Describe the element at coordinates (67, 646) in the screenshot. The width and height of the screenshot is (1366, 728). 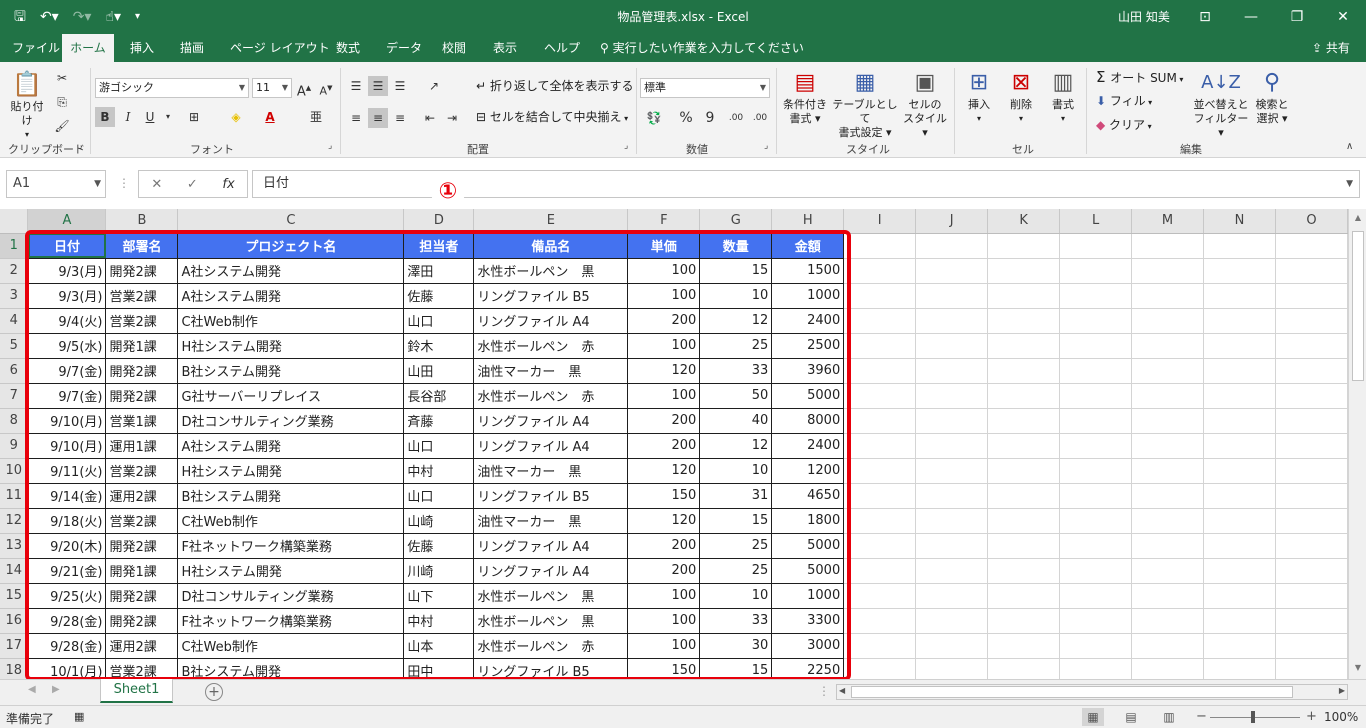
I see `table-cell: 9/28(金)` at that location.